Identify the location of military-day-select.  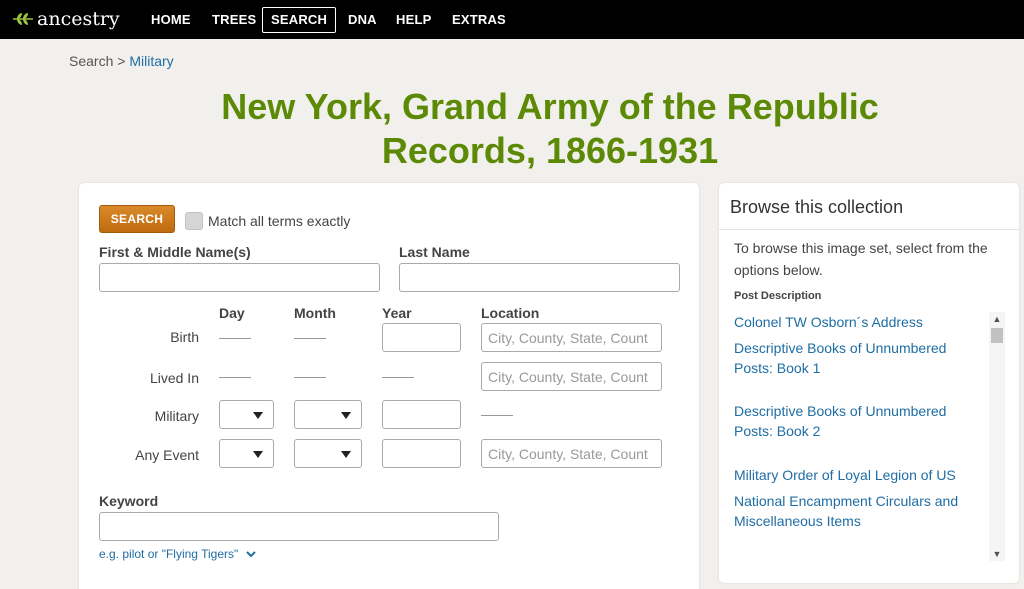
(246, 414).